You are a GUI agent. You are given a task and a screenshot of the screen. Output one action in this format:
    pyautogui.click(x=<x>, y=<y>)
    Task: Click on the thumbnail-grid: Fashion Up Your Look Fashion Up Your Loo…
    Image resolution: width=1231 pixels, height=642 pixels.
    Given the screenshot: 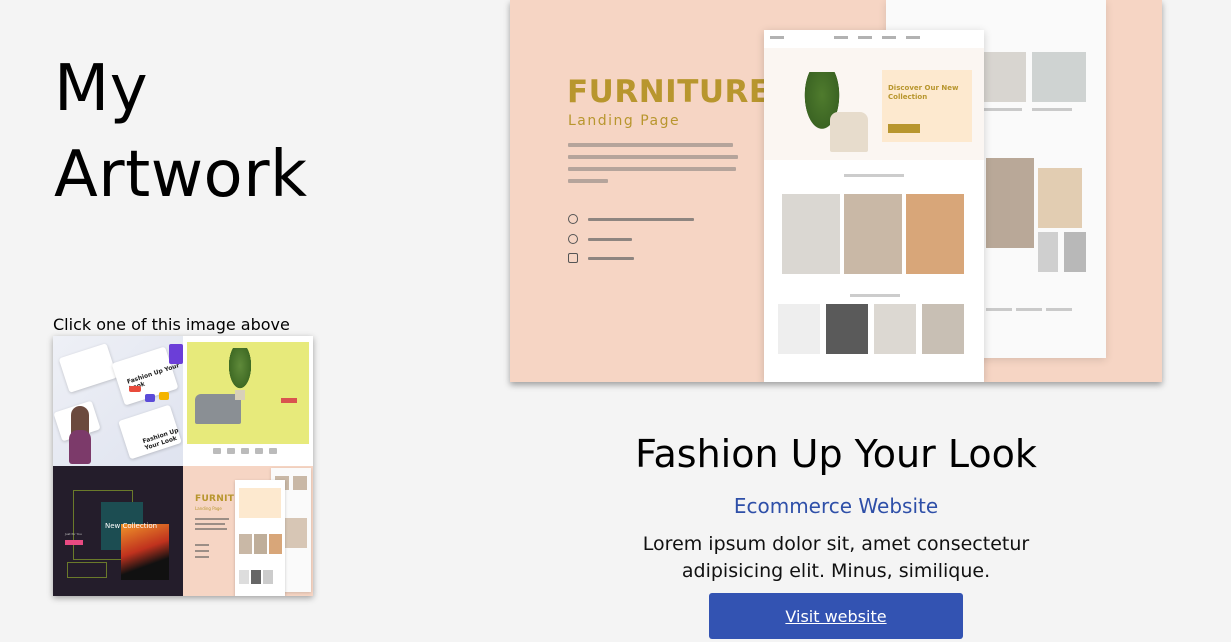 What is the action you would take?
    pyautogui.click(x=183, y=466)
    